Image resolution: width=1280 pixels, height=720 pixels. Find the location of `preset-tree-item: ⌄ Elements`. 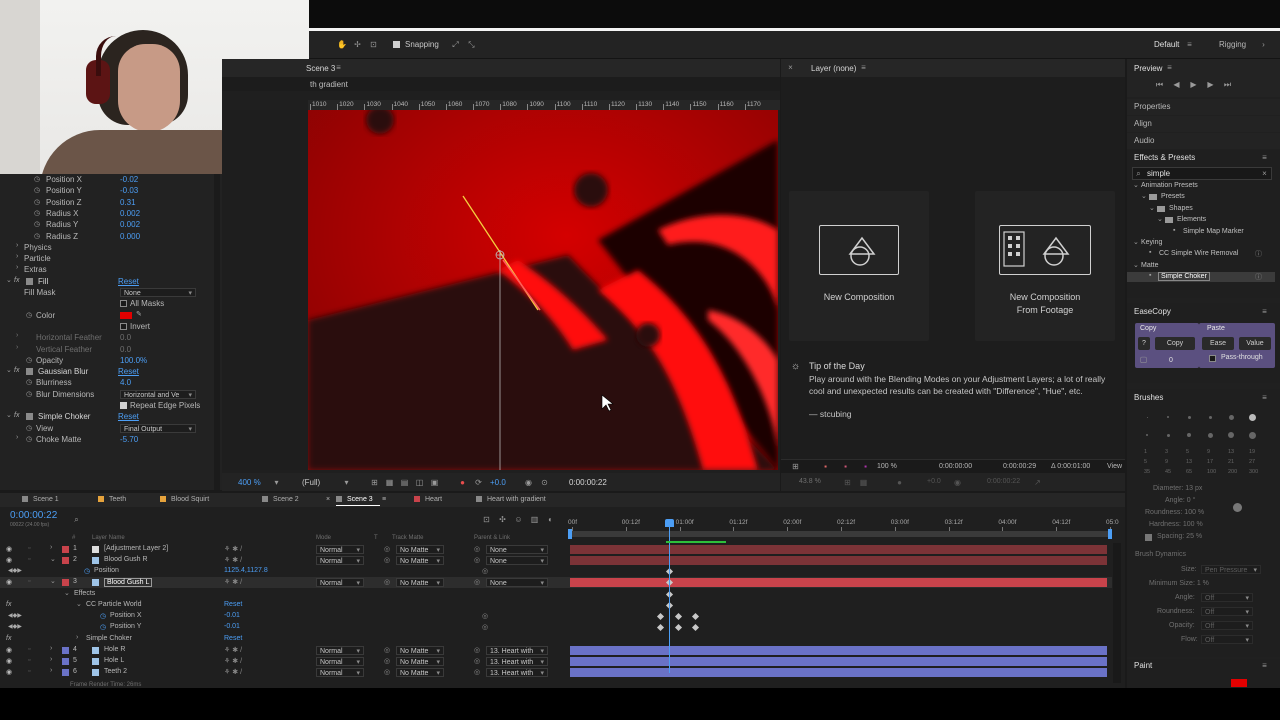

preset-tree-item: ⌄ Elements is located at coordinates (1201, 220).